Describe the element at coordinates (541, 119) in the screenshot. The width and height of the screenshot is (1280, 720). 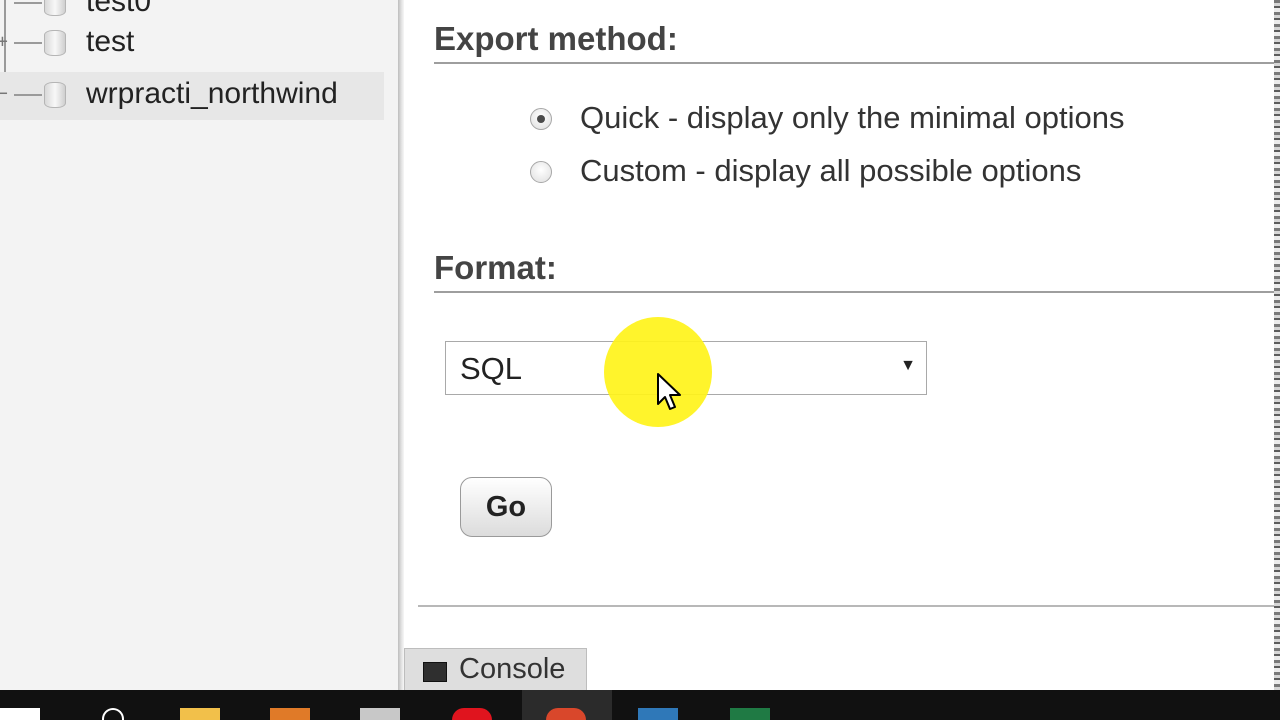
I see `quick-radio-button` at that location.